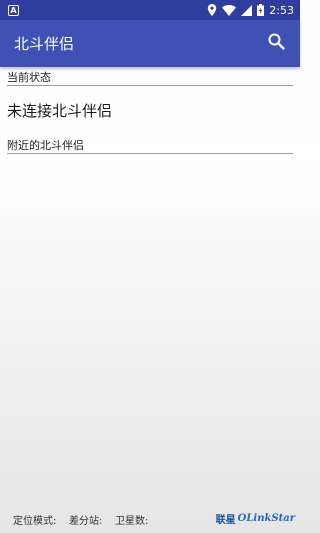 This screenshot has width=320, height=533. What do you see at coordinates (266, 518) in the screenshot?
I see `logo-en-text: OLinkStar` at bounding box center [266, 518].